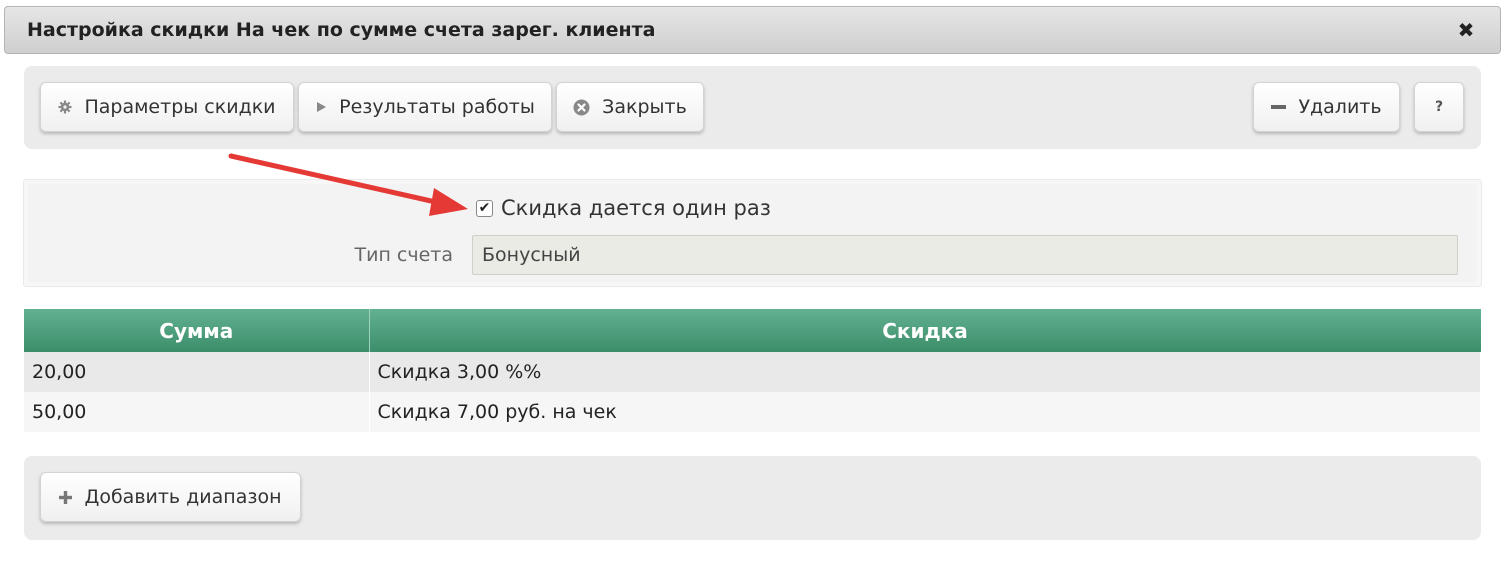 The width and height of the screenshot is (1507, 581). I want to click on table-row: 20,00 Скидка 3,00 %%, so click(752, 372).